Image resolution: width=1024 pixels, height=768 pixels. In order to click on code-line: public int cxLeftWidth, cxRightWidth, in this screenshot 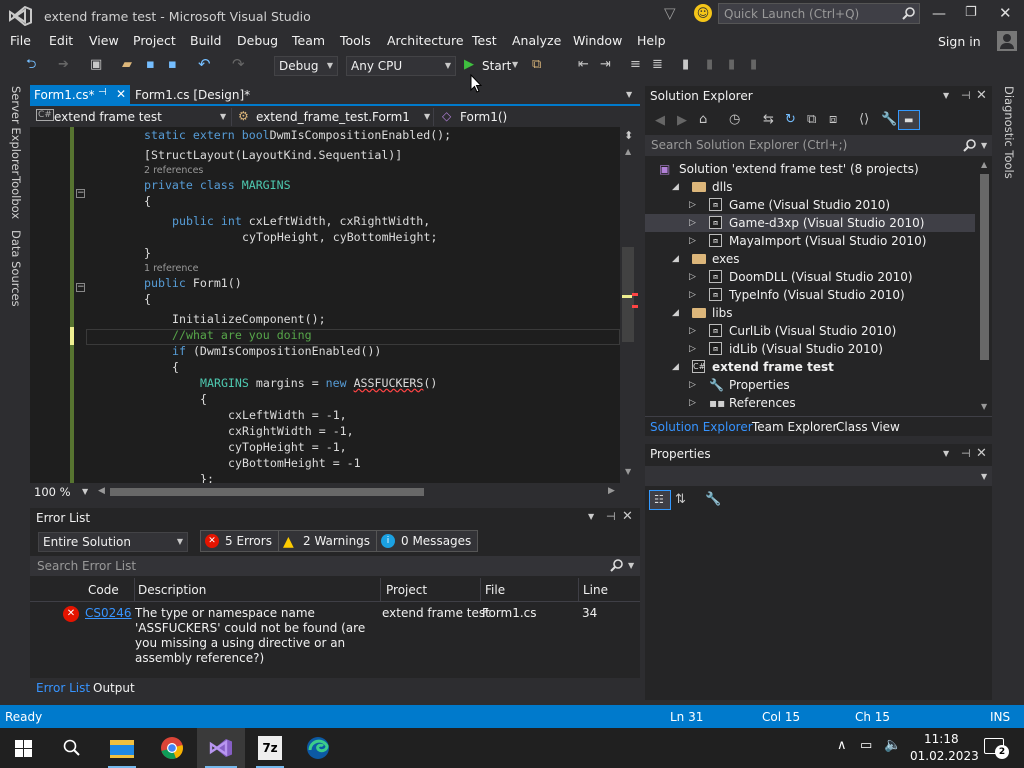, I will do `click(301, 221)`.